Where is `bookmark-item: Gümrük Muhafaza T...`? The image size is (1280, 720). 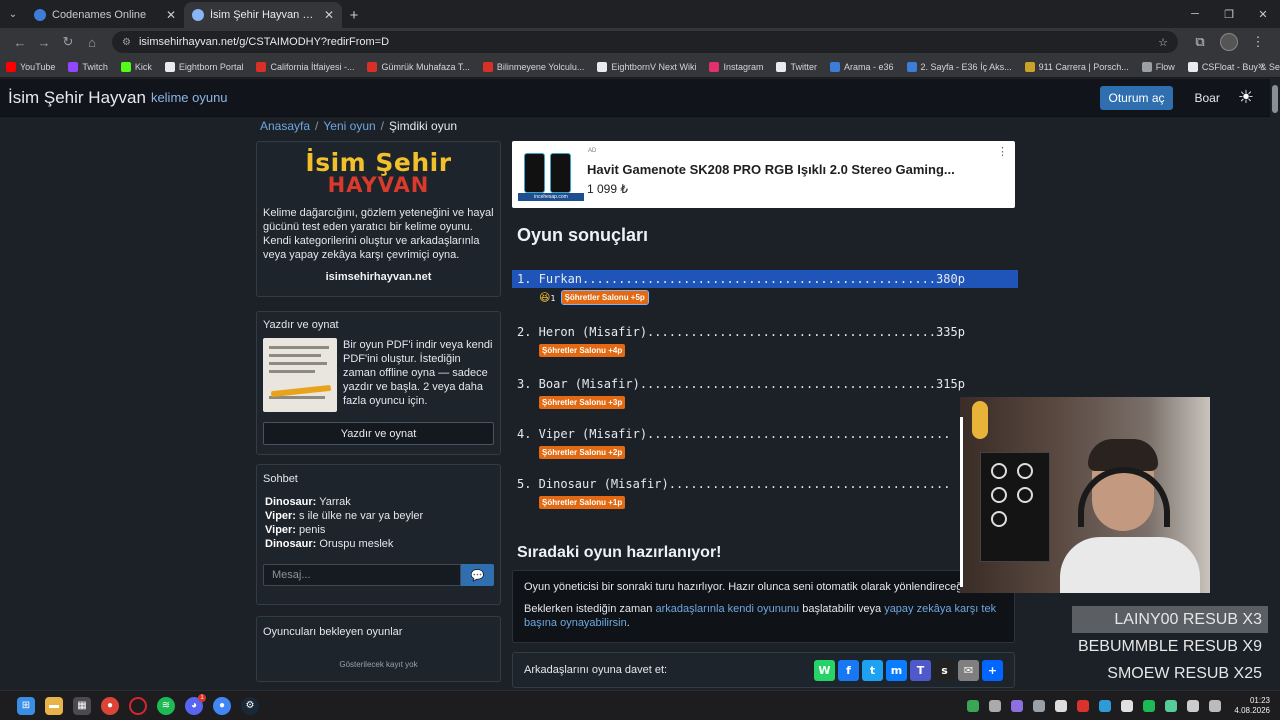
bookmark-item: Gümrük Muhafaza T... is located at coordinates (418, 66).